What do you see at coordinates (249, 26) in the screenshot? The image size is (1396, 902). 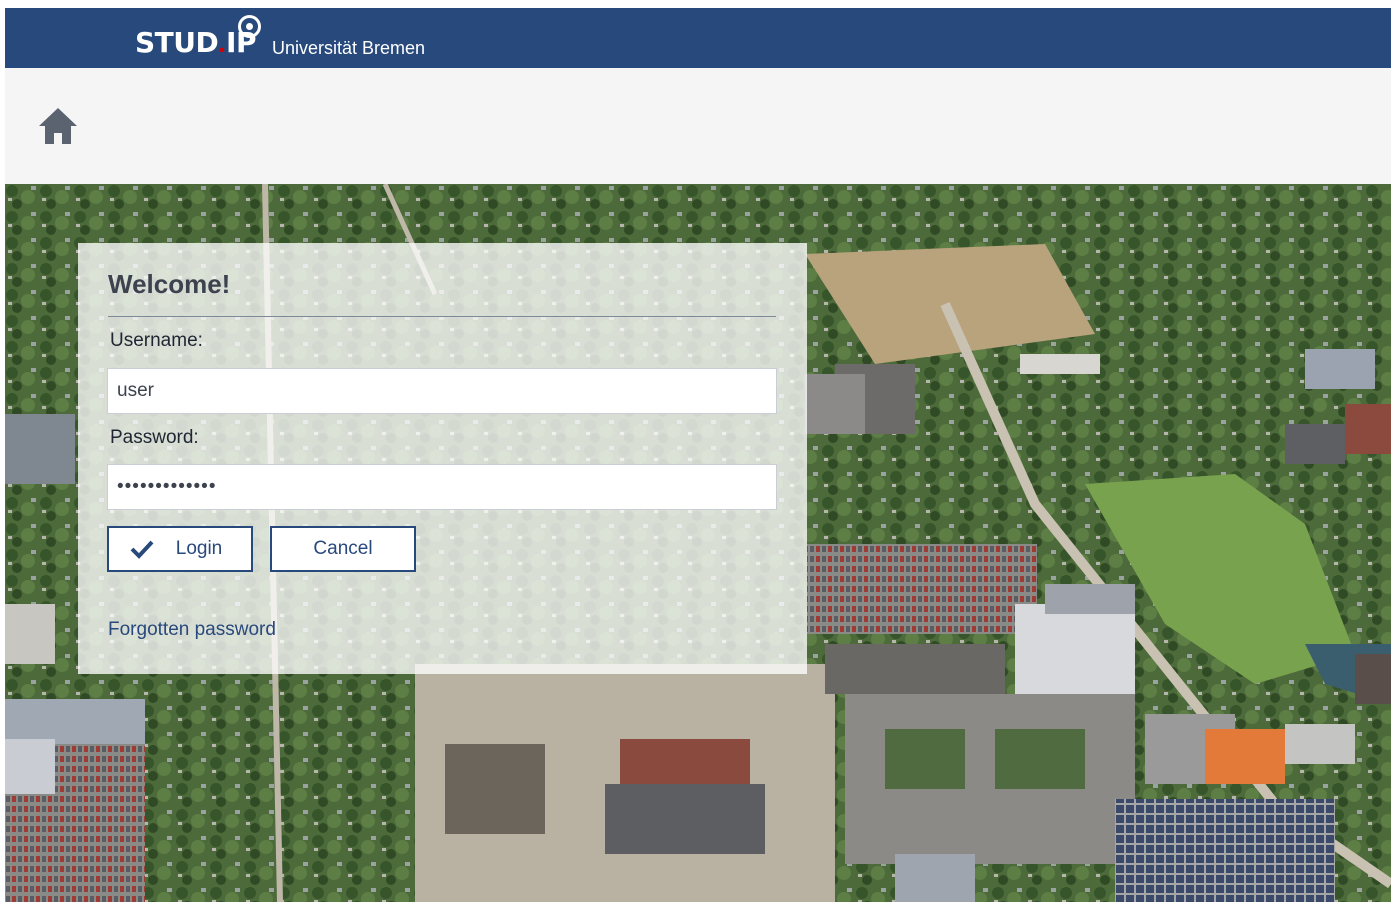 I see `logo-ring-icon` at bounding box center [249, 26].